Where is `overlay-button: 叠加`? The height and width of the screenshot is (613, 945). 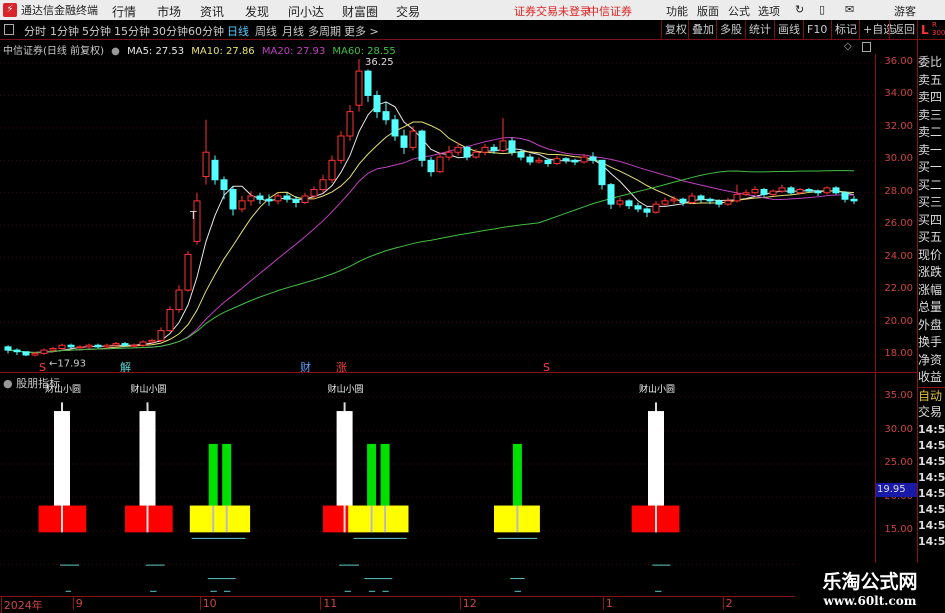 overlay-button: 叠加 is located at coordinates (702, 30).